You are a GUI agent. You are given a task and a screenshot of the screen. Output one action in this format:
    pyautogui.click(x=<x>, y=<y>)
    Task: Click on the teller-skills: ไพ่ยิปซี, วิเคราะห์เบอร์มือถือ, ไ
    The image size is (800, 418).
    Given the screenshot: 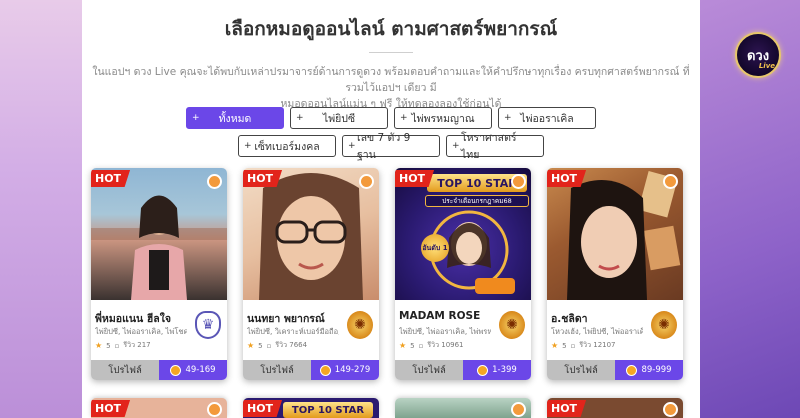 What is the action you would take?
    pyautogui.click(x=293, y=331)
    